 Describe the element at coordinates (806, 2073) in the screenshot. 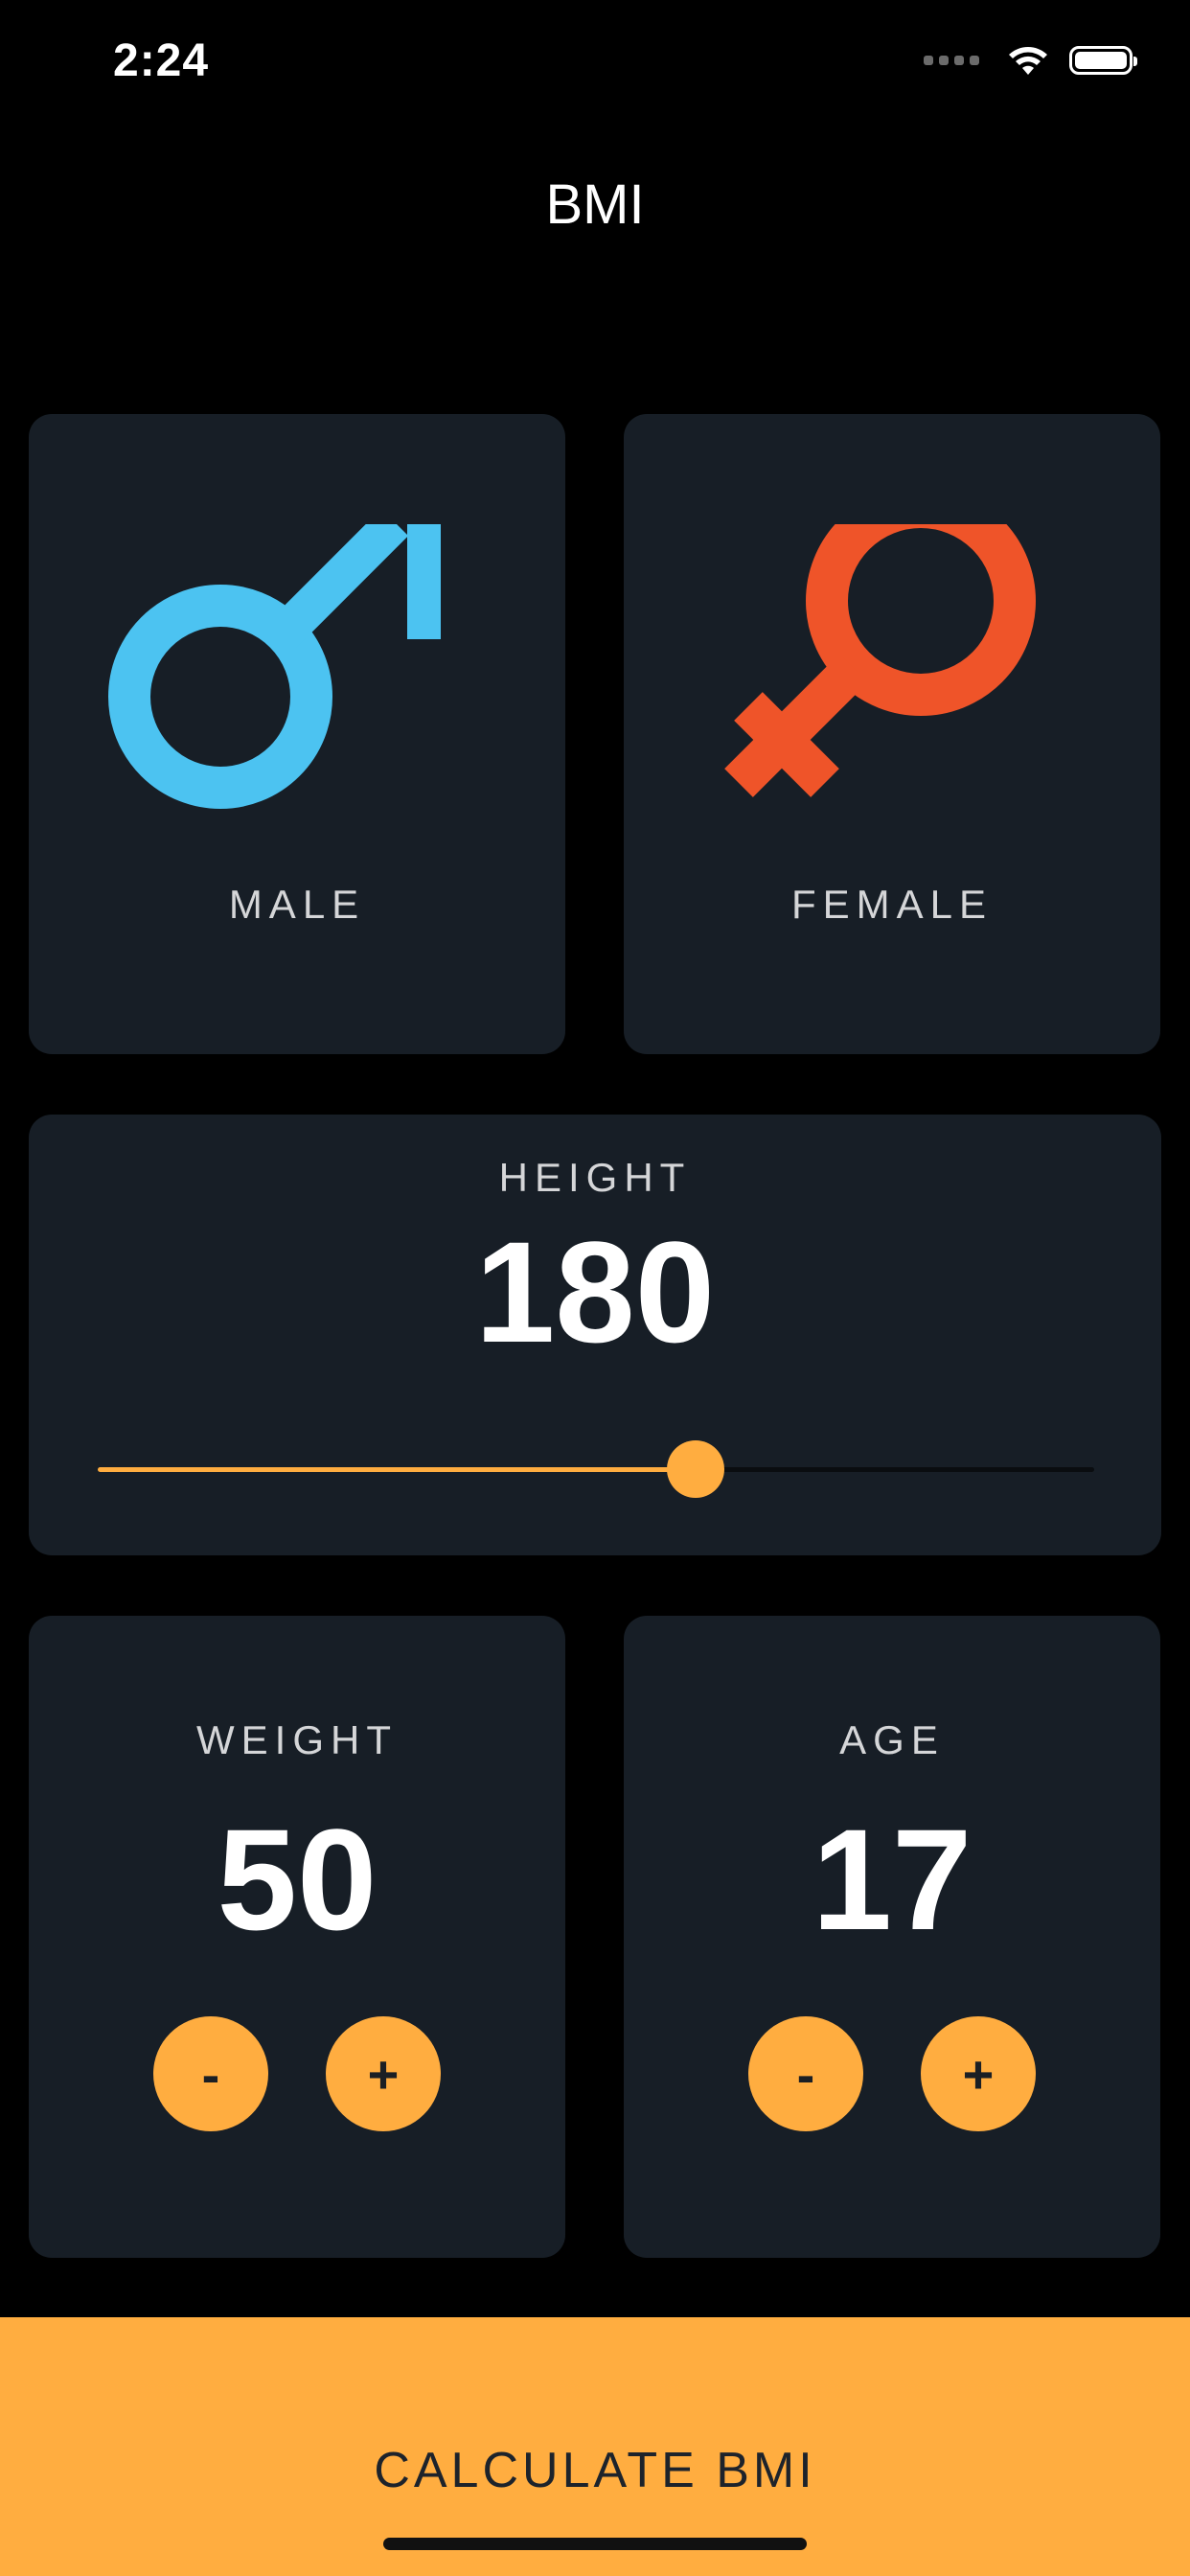

I see `age-decrement-button: -` at that location.